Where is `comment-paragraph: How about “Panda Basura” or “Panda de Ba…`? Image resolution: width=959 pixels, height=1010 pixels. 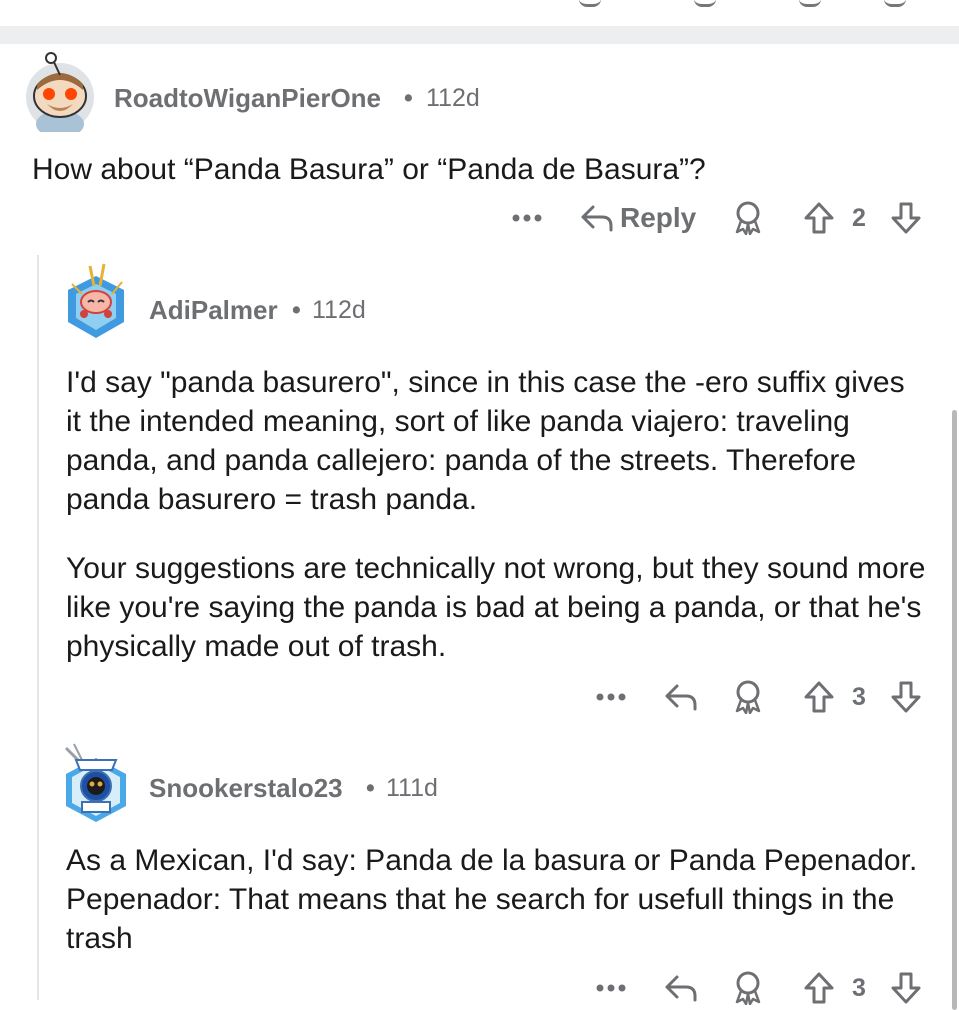 comment-paragraph: How about “Panda Basura” or “Panda de Ba… is located at coordinates (369, 169).